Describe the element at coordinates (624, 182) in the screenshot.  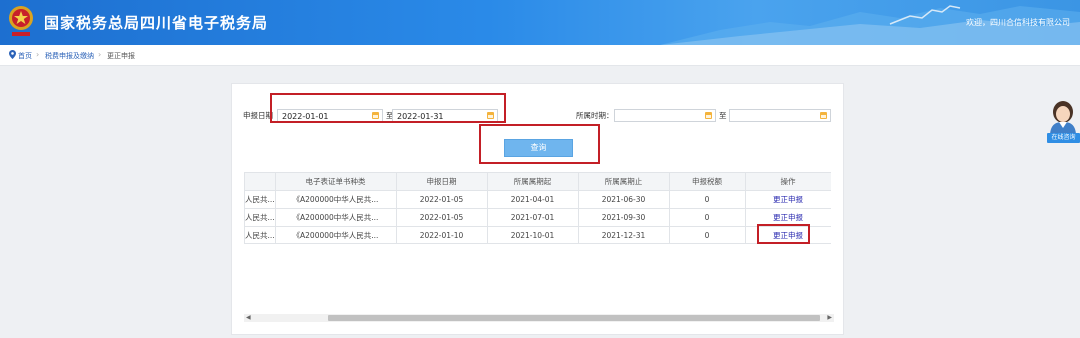
I see `column-header: 所属属期止` at that location.